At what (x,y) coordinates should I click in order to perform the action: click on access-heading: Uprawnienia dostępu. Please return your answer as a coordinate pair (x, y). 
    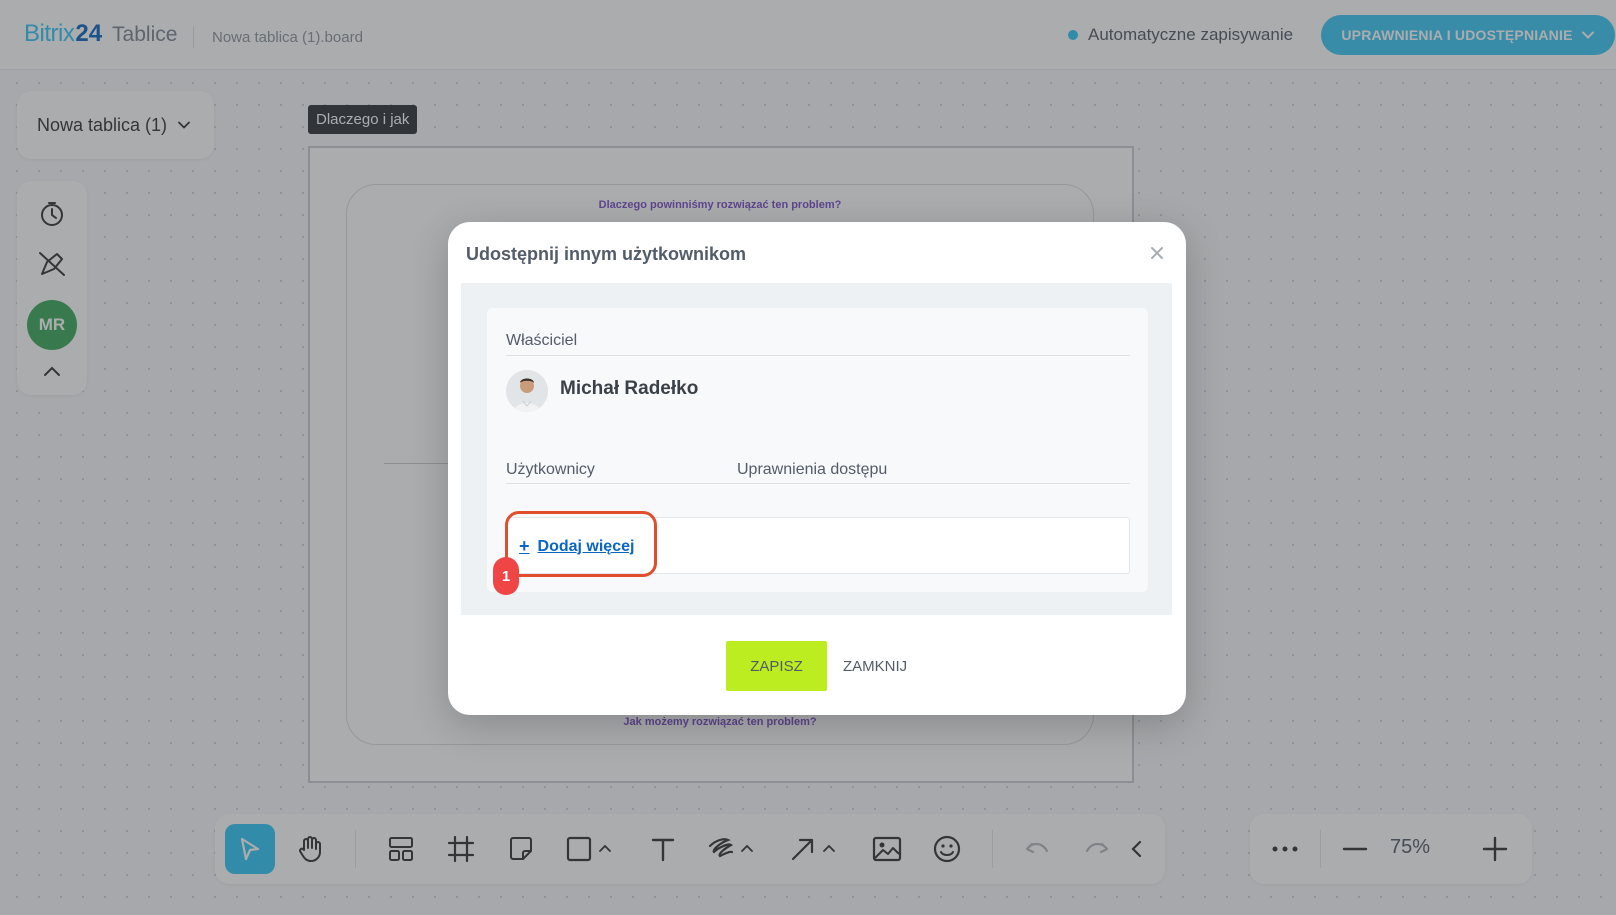
    Looking at the image, I should click on (812, 469).